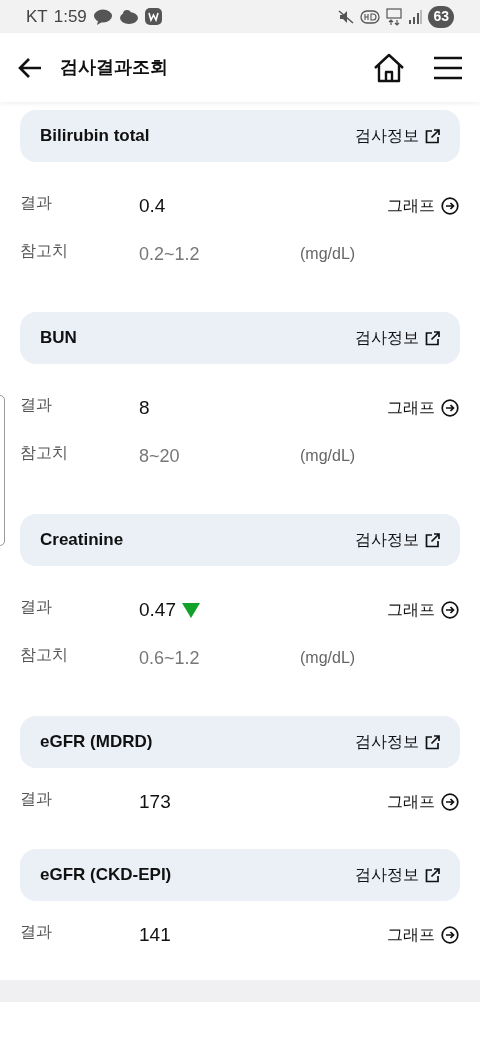  Describe the element at coordinates (389, 67) in the screenshot. I see `home-icon` at that location.